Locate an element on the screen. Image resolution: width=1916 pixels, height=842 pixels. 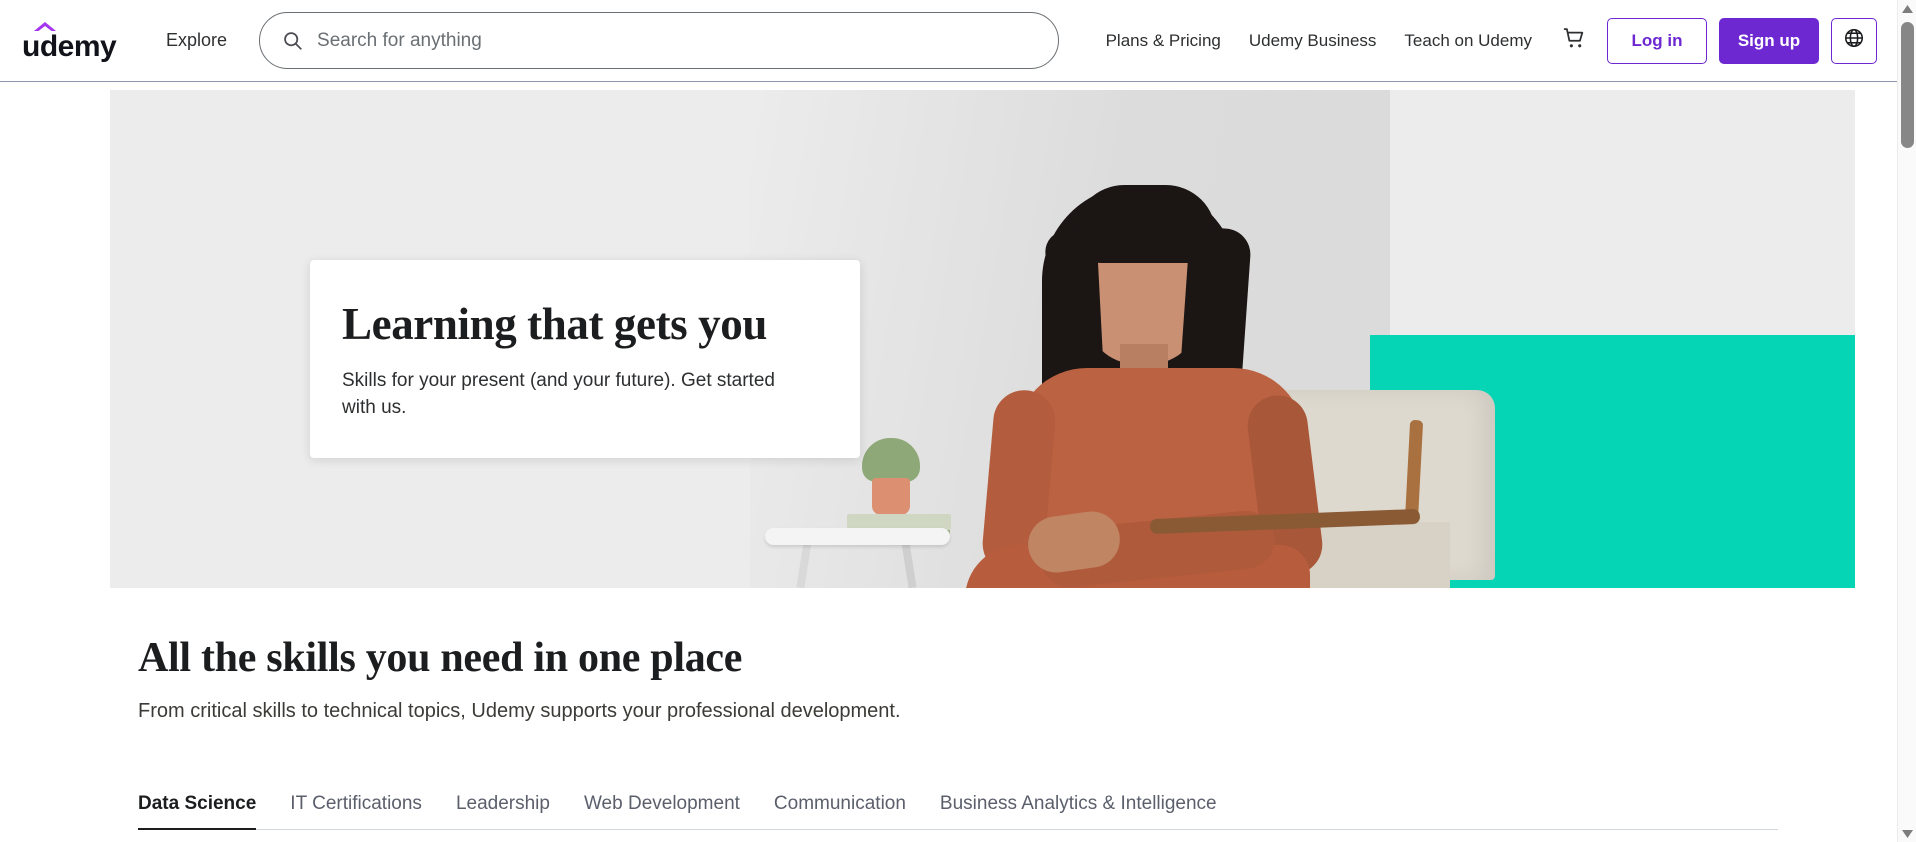
scrollbar-up-arrow is located at coordinates (1907, 8).